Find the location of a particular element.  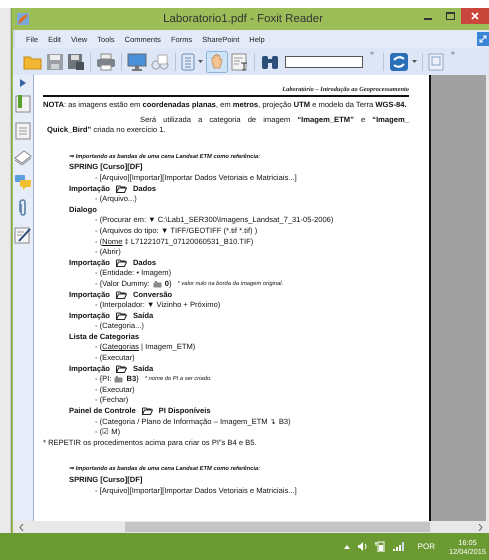

window-title: Laboratorio1.pdf - Foxit Reader is located at coordinates (243, 19).